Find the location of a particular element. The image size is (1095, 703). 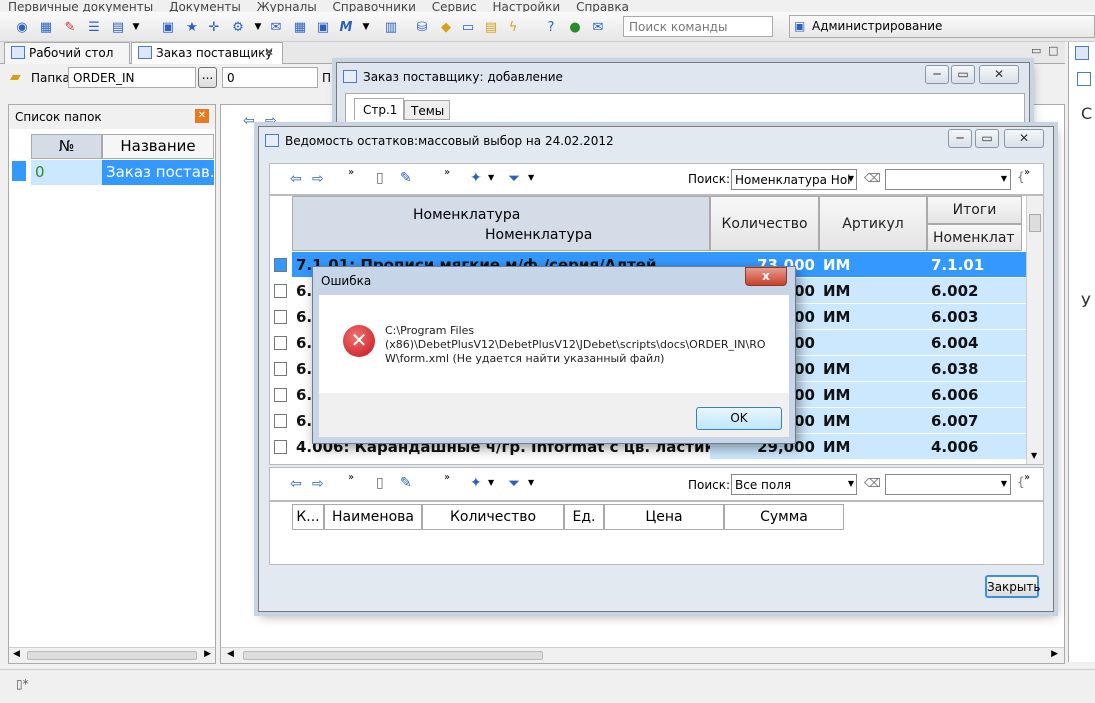

row-selector is located at coordinates (19, 171).